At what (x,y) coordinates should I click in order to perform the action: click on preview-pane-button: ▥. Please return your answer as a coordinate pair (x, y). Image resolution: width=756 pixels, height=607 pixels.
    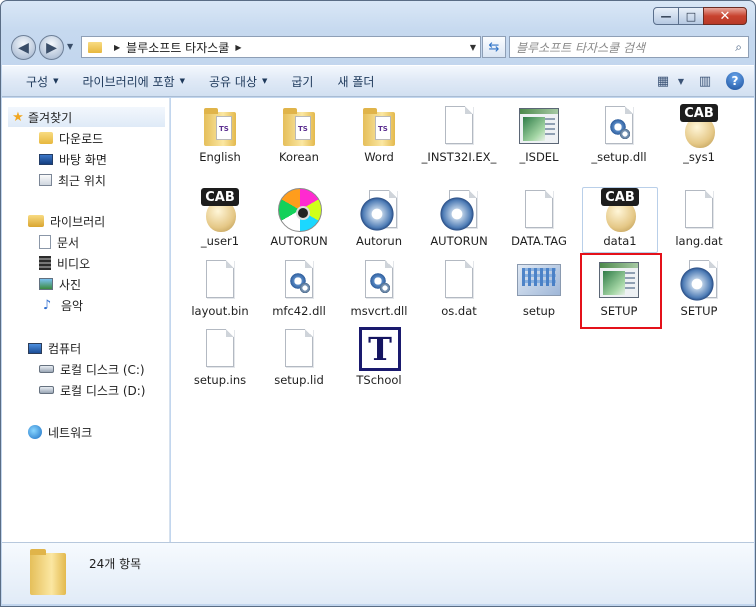
    Looking at the image, I should click on (705, 81).